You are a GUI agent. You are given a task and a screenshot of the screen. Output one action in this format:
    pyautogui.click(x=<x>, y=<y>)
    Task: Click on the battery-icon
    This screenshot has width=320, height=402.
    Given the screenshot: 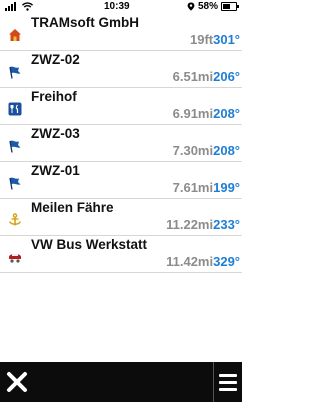 What is the action you would take?
    pyautogui.click(x=230, y=6)
    